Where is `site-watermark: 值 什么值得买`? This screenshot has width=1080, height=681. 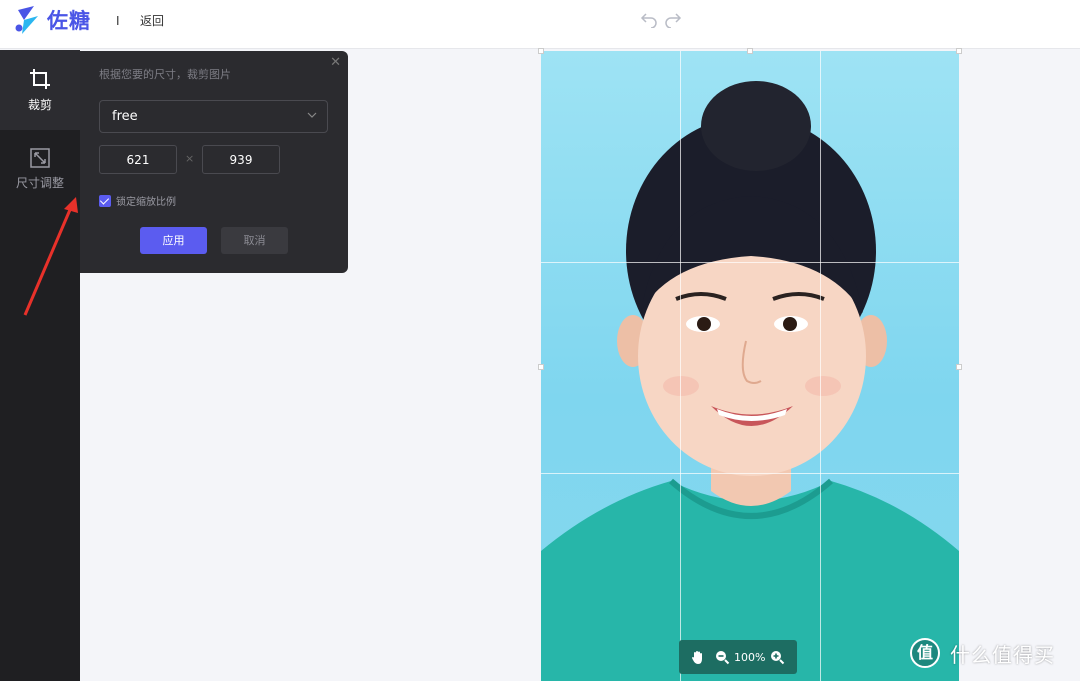 site-watermark: 值 什么值得买 is located at coordinates (982, 653).